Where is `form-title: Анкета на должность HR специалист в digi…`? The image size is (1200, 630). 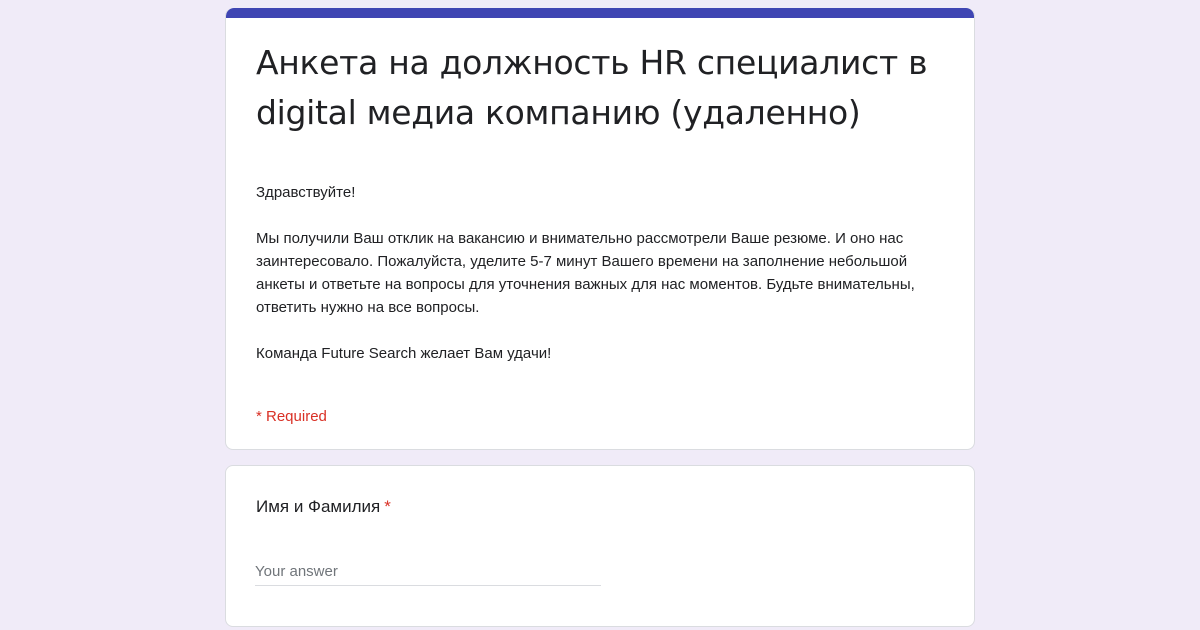 form-title: Анкета на должность HR специалист в digi… is located at coordinates (592, 87).